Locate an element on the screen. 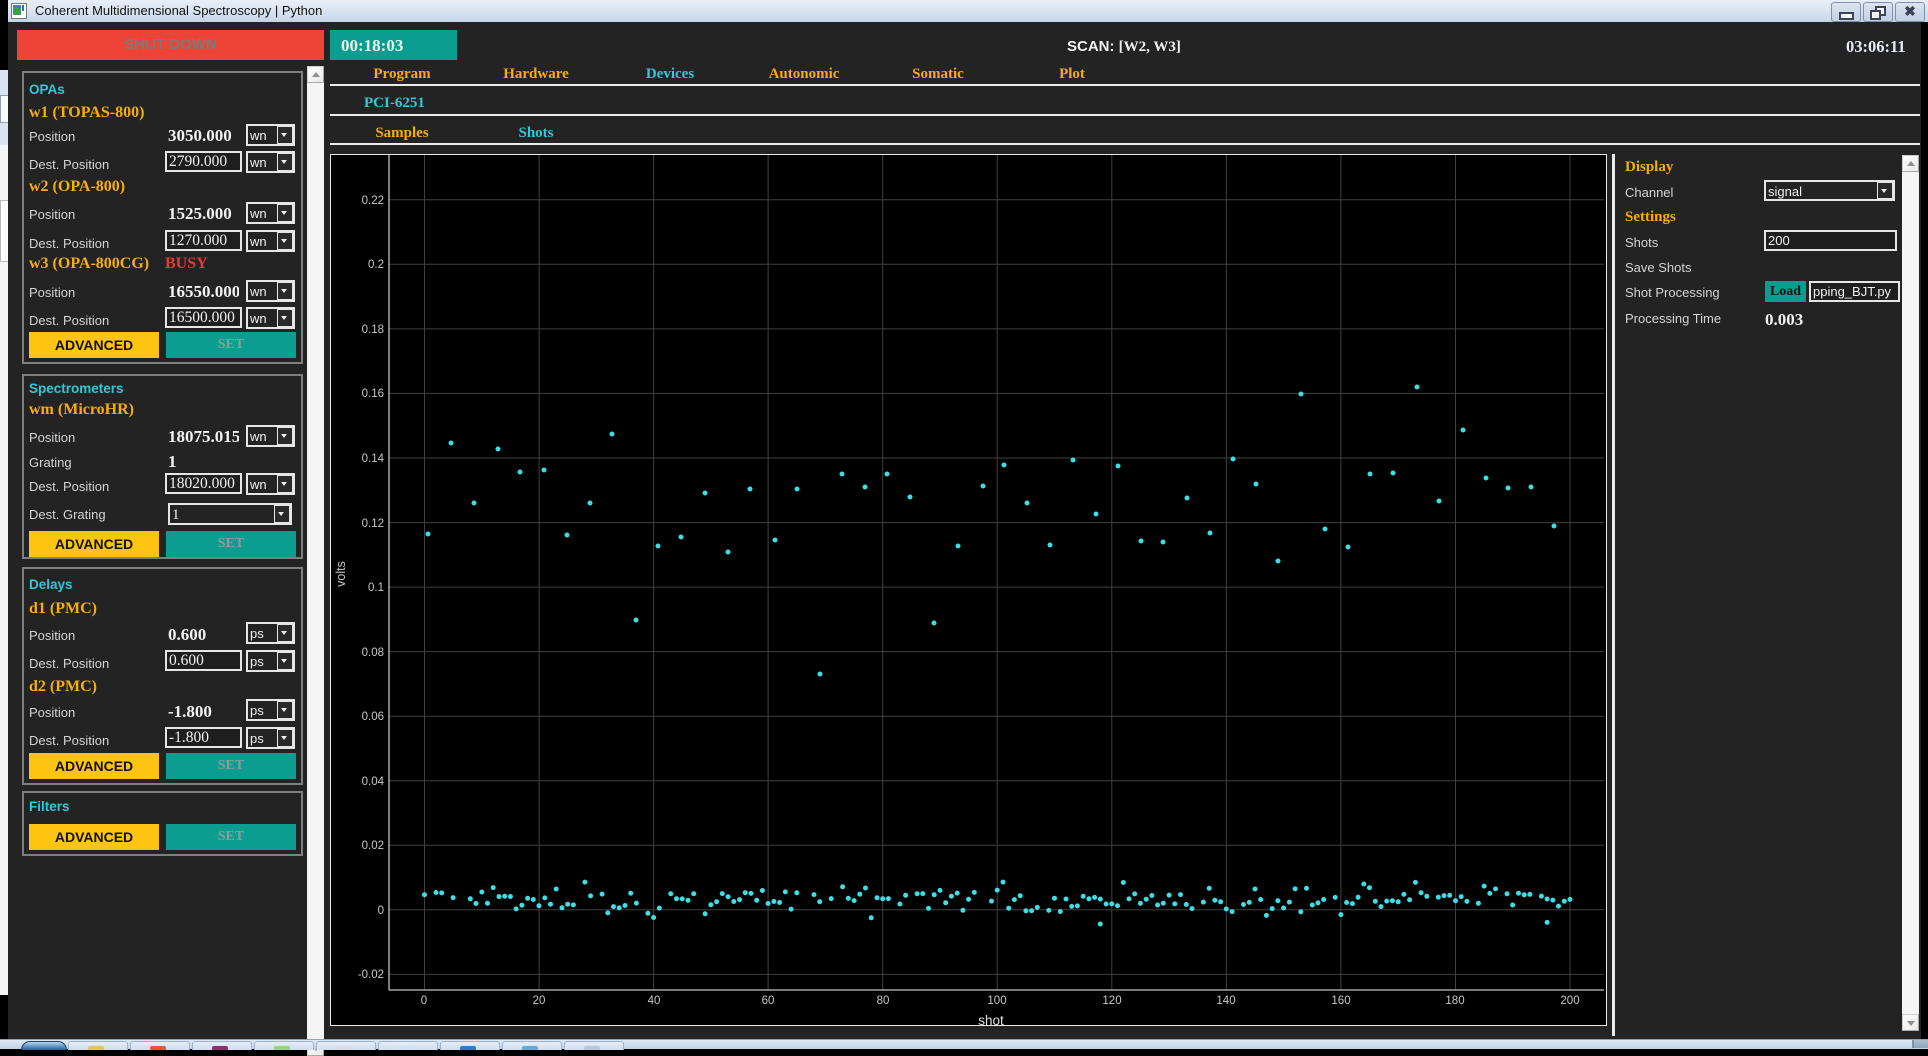  svg-text: 60 is located at coordinates (768, 1001).